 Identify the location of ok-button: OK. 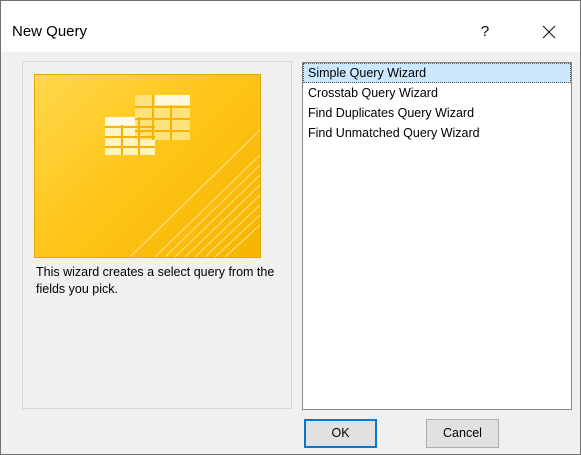
(340, 433).